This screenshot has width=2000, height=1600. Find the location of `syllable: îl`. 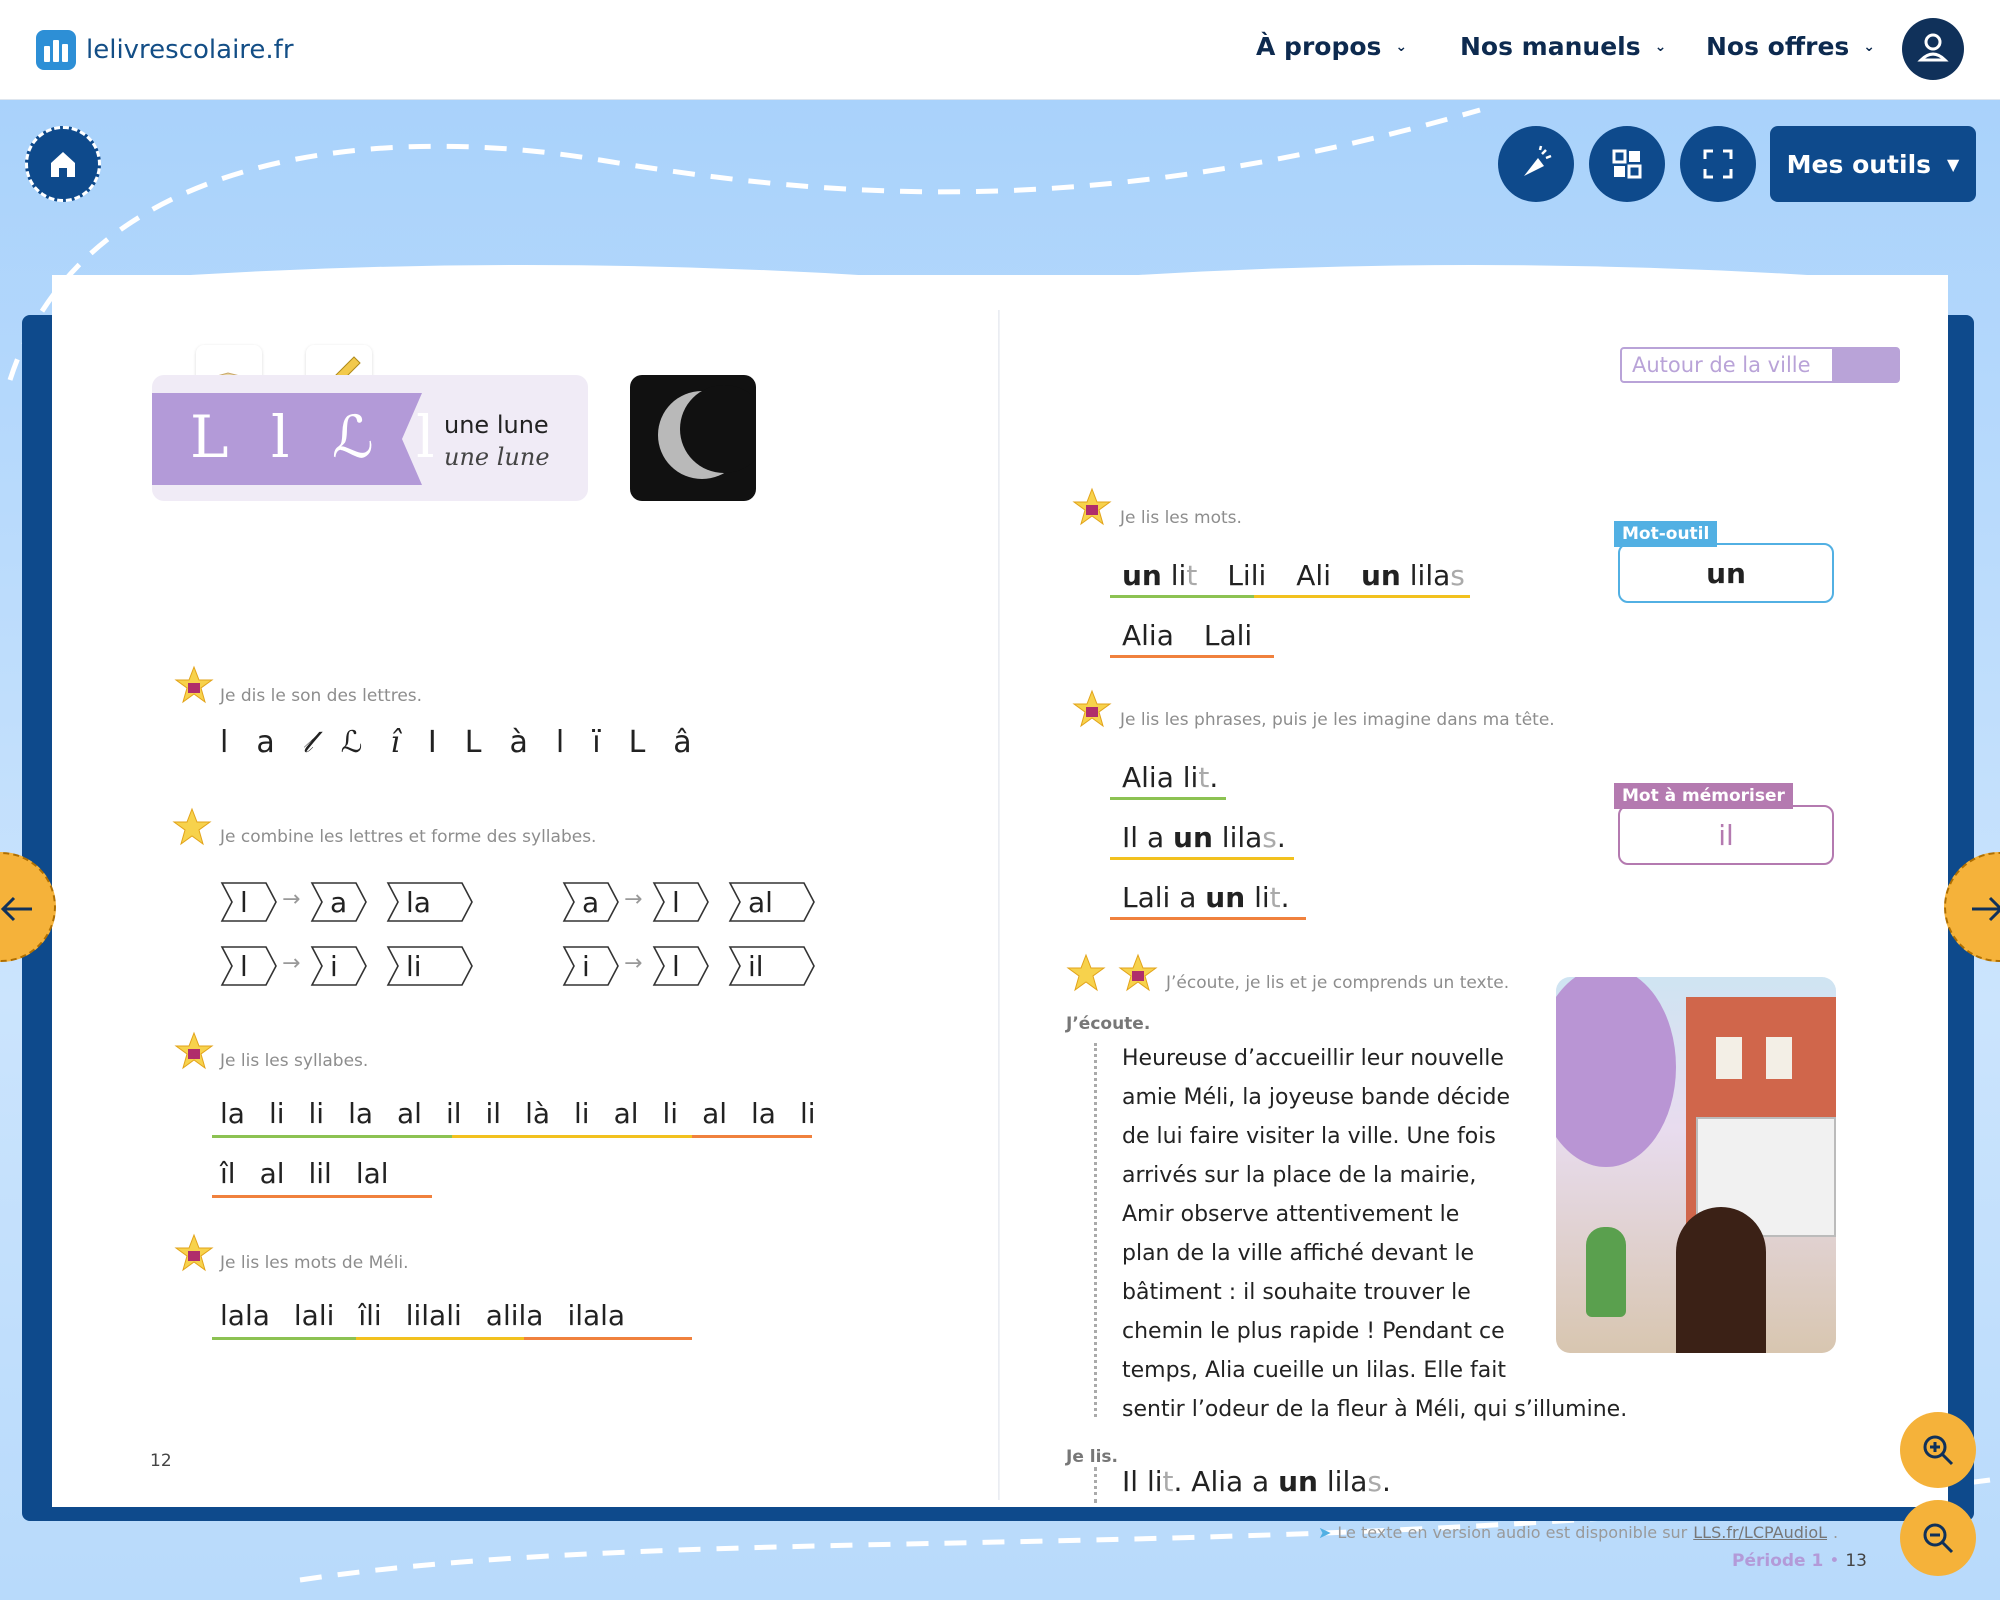

syllable: îl is located at coordinates (228, 1173).